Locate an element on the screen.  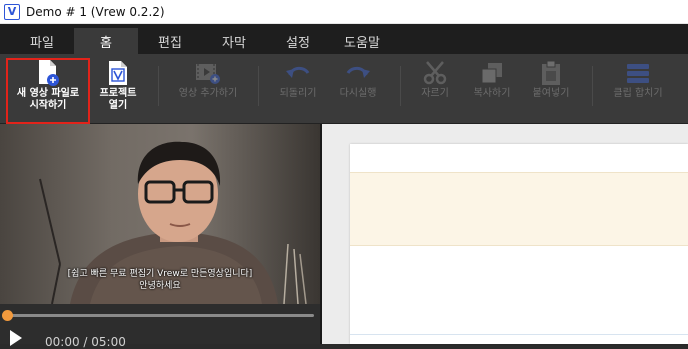
cut-label: 자르기 is located at coordinates (435, 93).